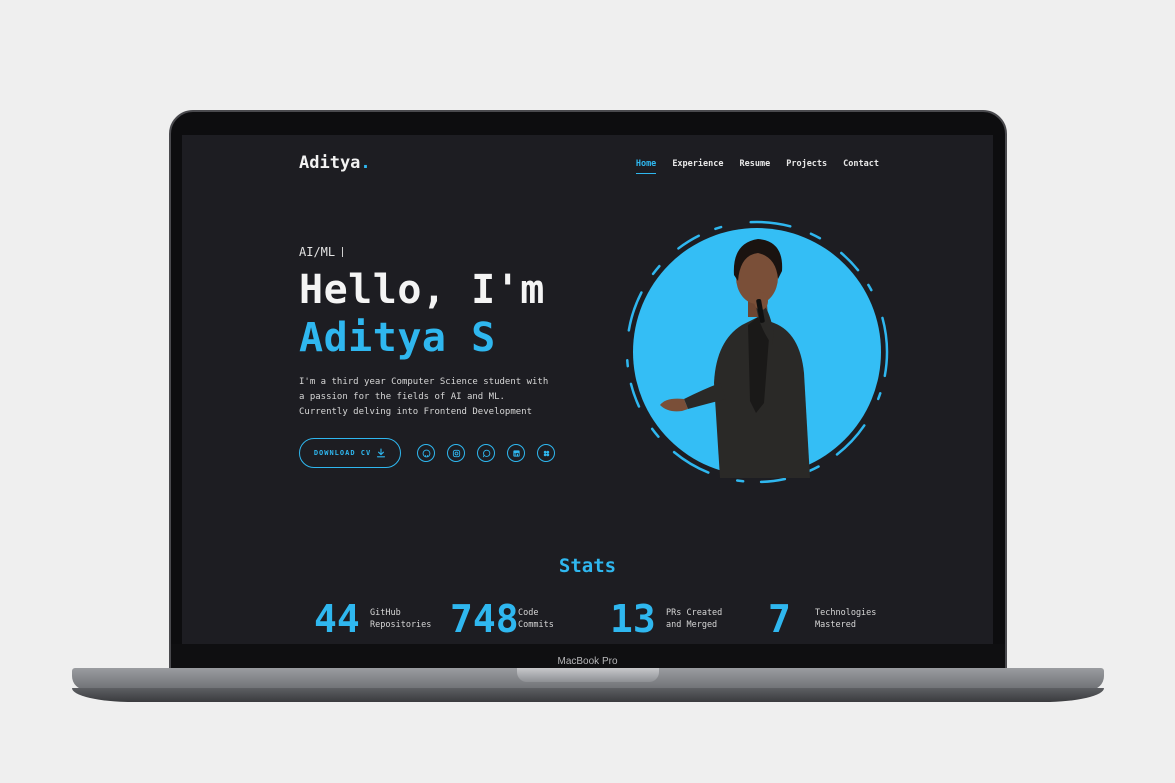 This screenshot has height=783, width=1175. I want to click on stat-value: 13, so click(633, 619).